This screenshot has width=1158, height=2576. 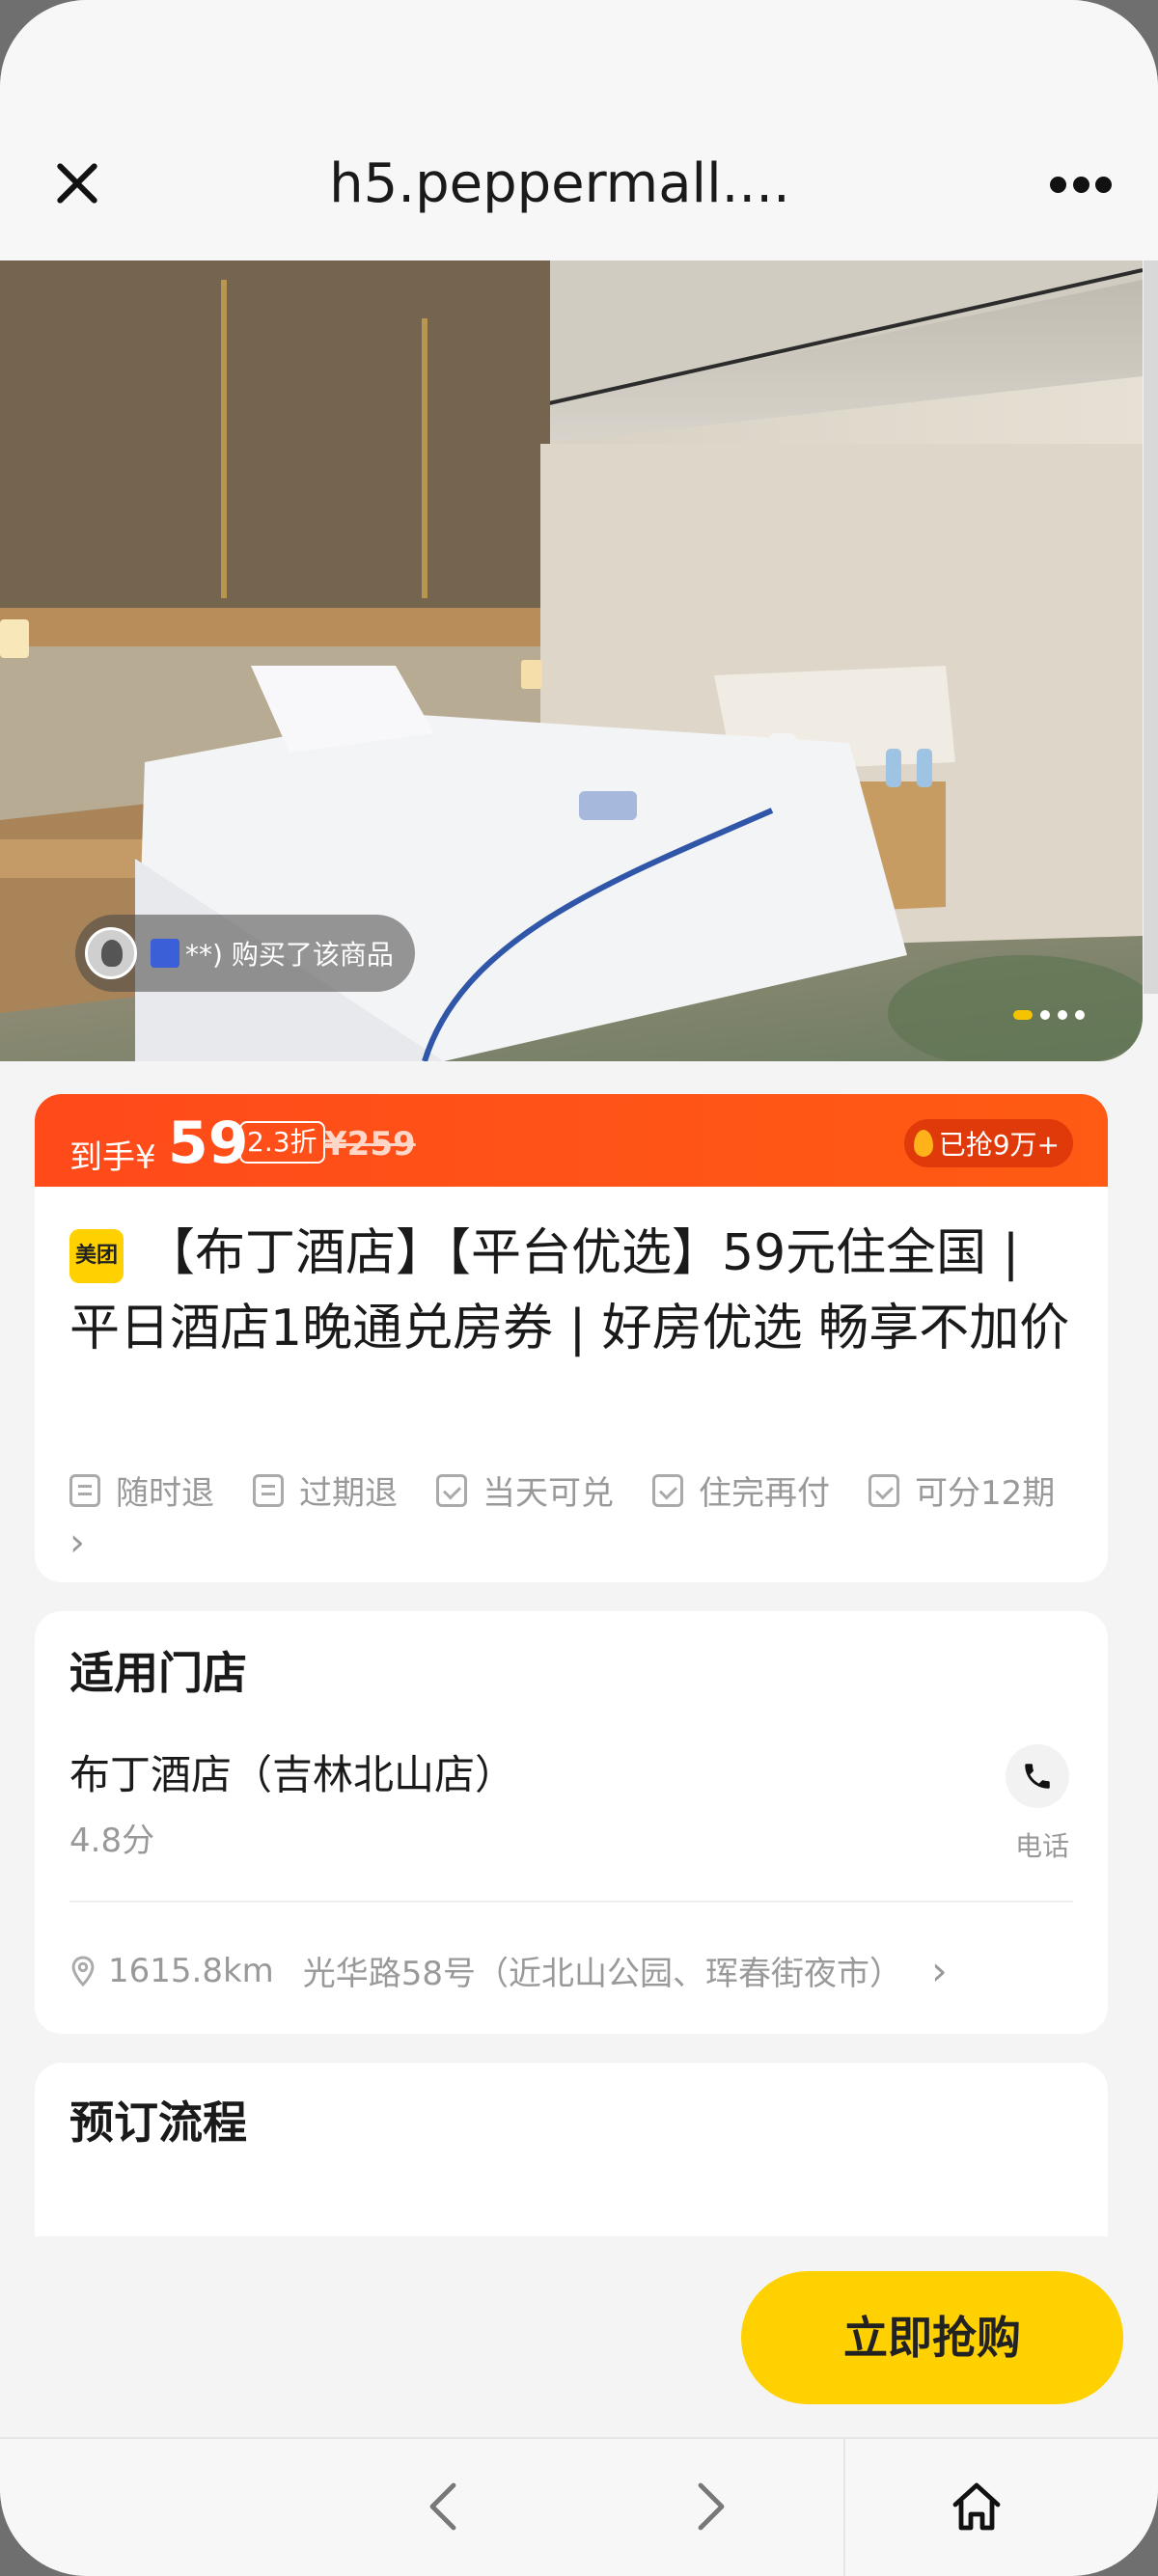 What do you see at coordinates (111, 953) in the screenshot?
I see `buyer-avatar` at bounding box center [111, 953].